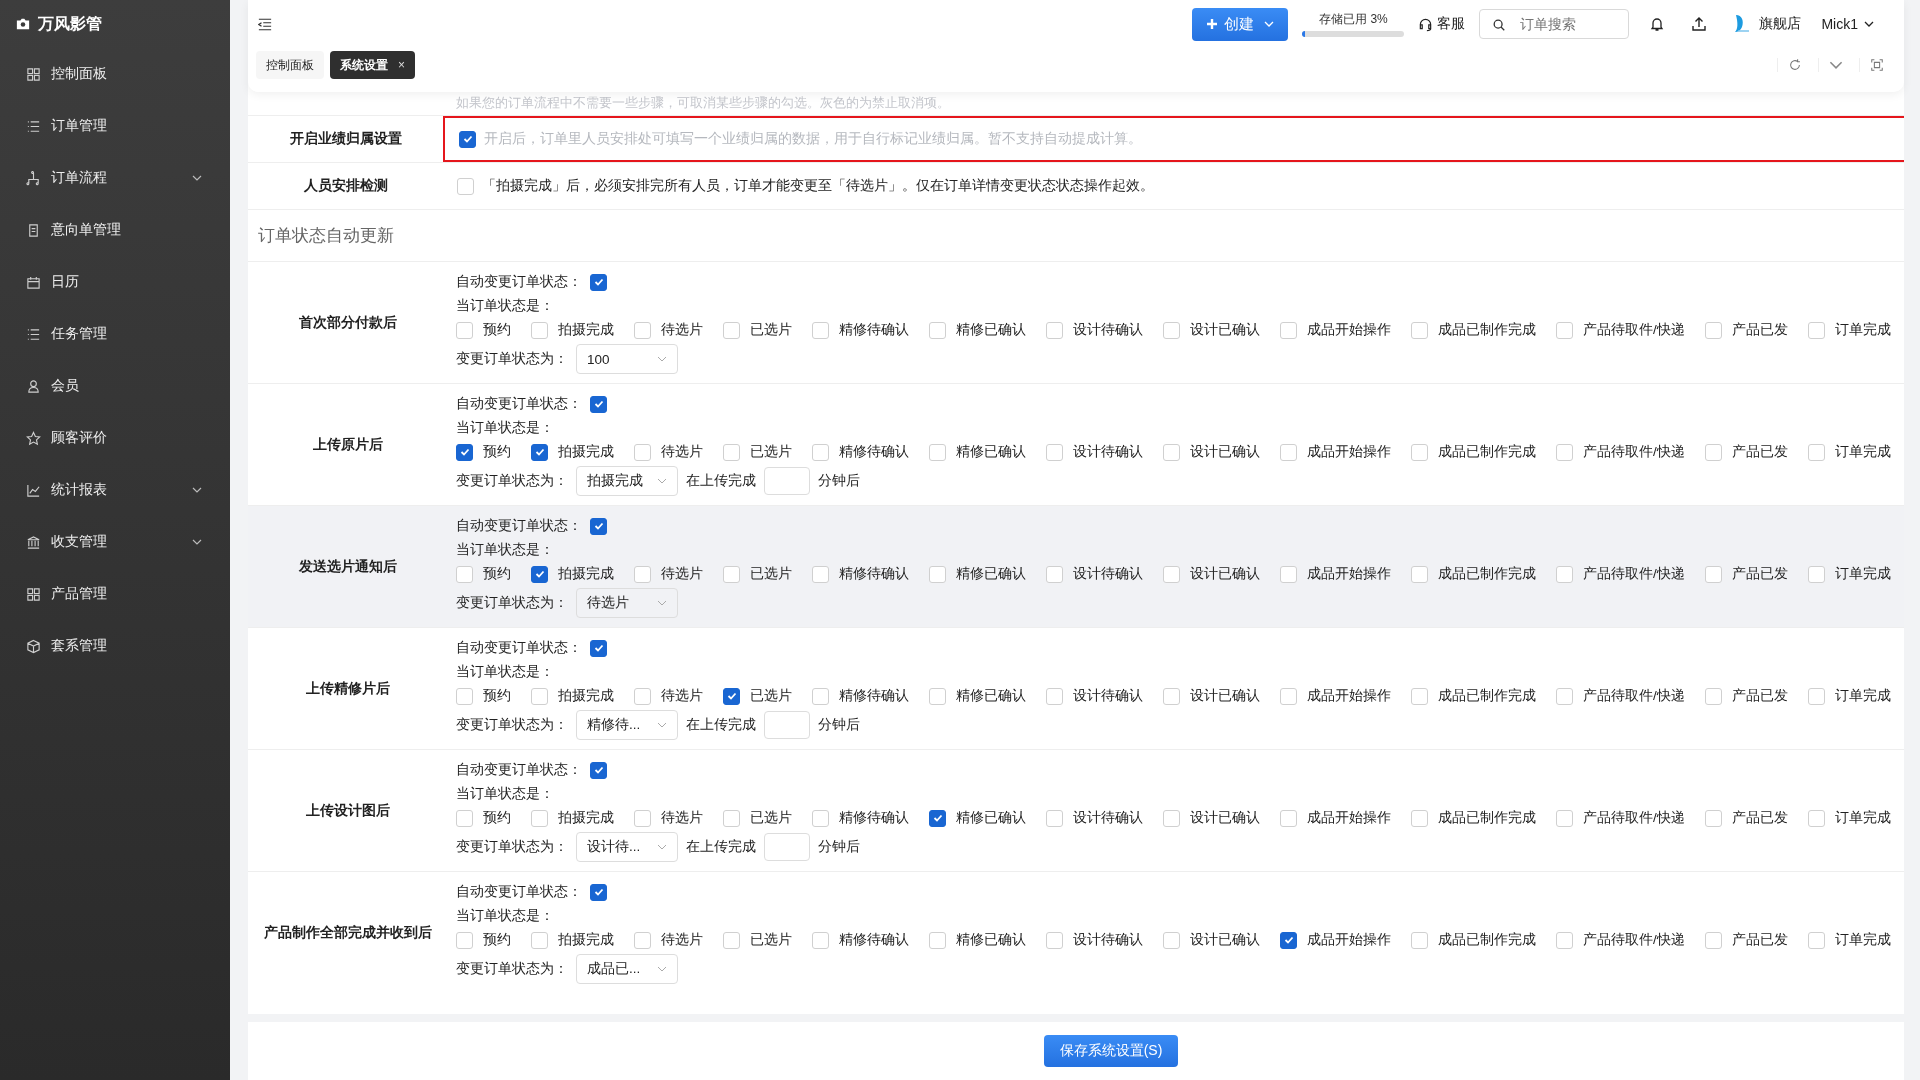  What do you see at coordinates (1780, 24) in the screenshot?
I see `store-name: 旗舰店` at bounding box center [1780, 24].